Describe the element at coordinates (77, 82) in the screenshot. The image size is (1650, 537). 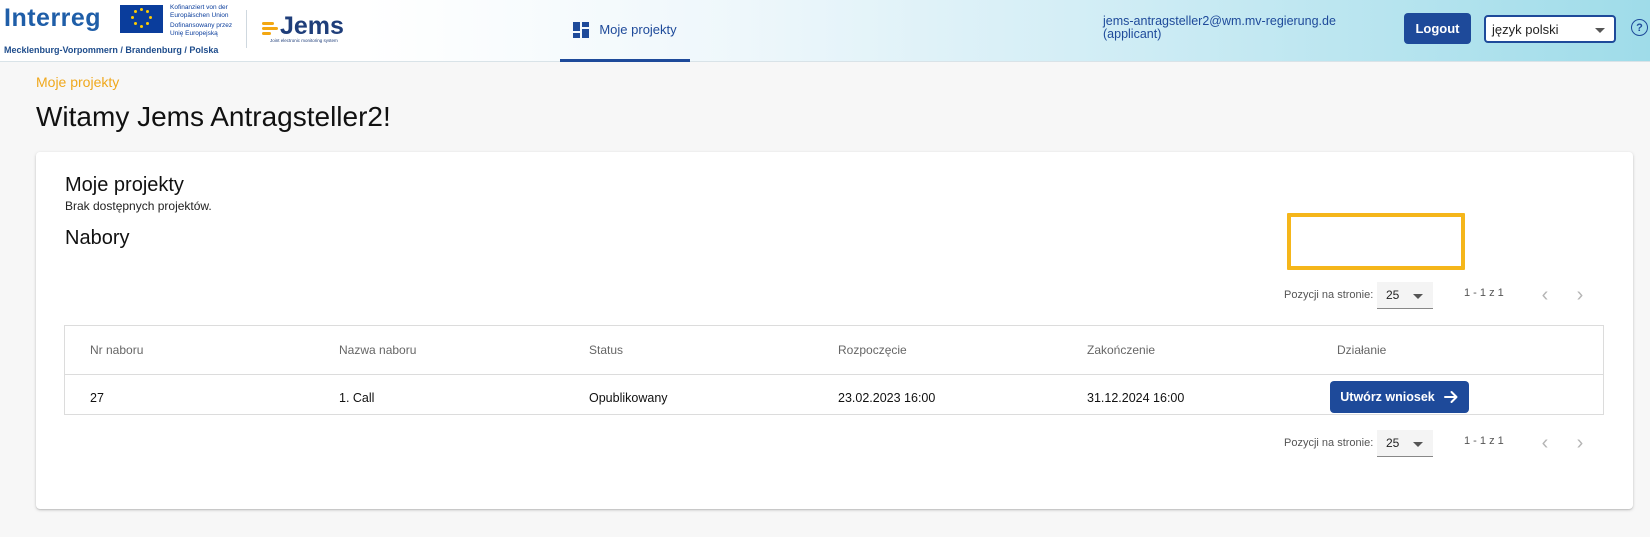
I see `breadcrumb: Moje projekty` at that location.